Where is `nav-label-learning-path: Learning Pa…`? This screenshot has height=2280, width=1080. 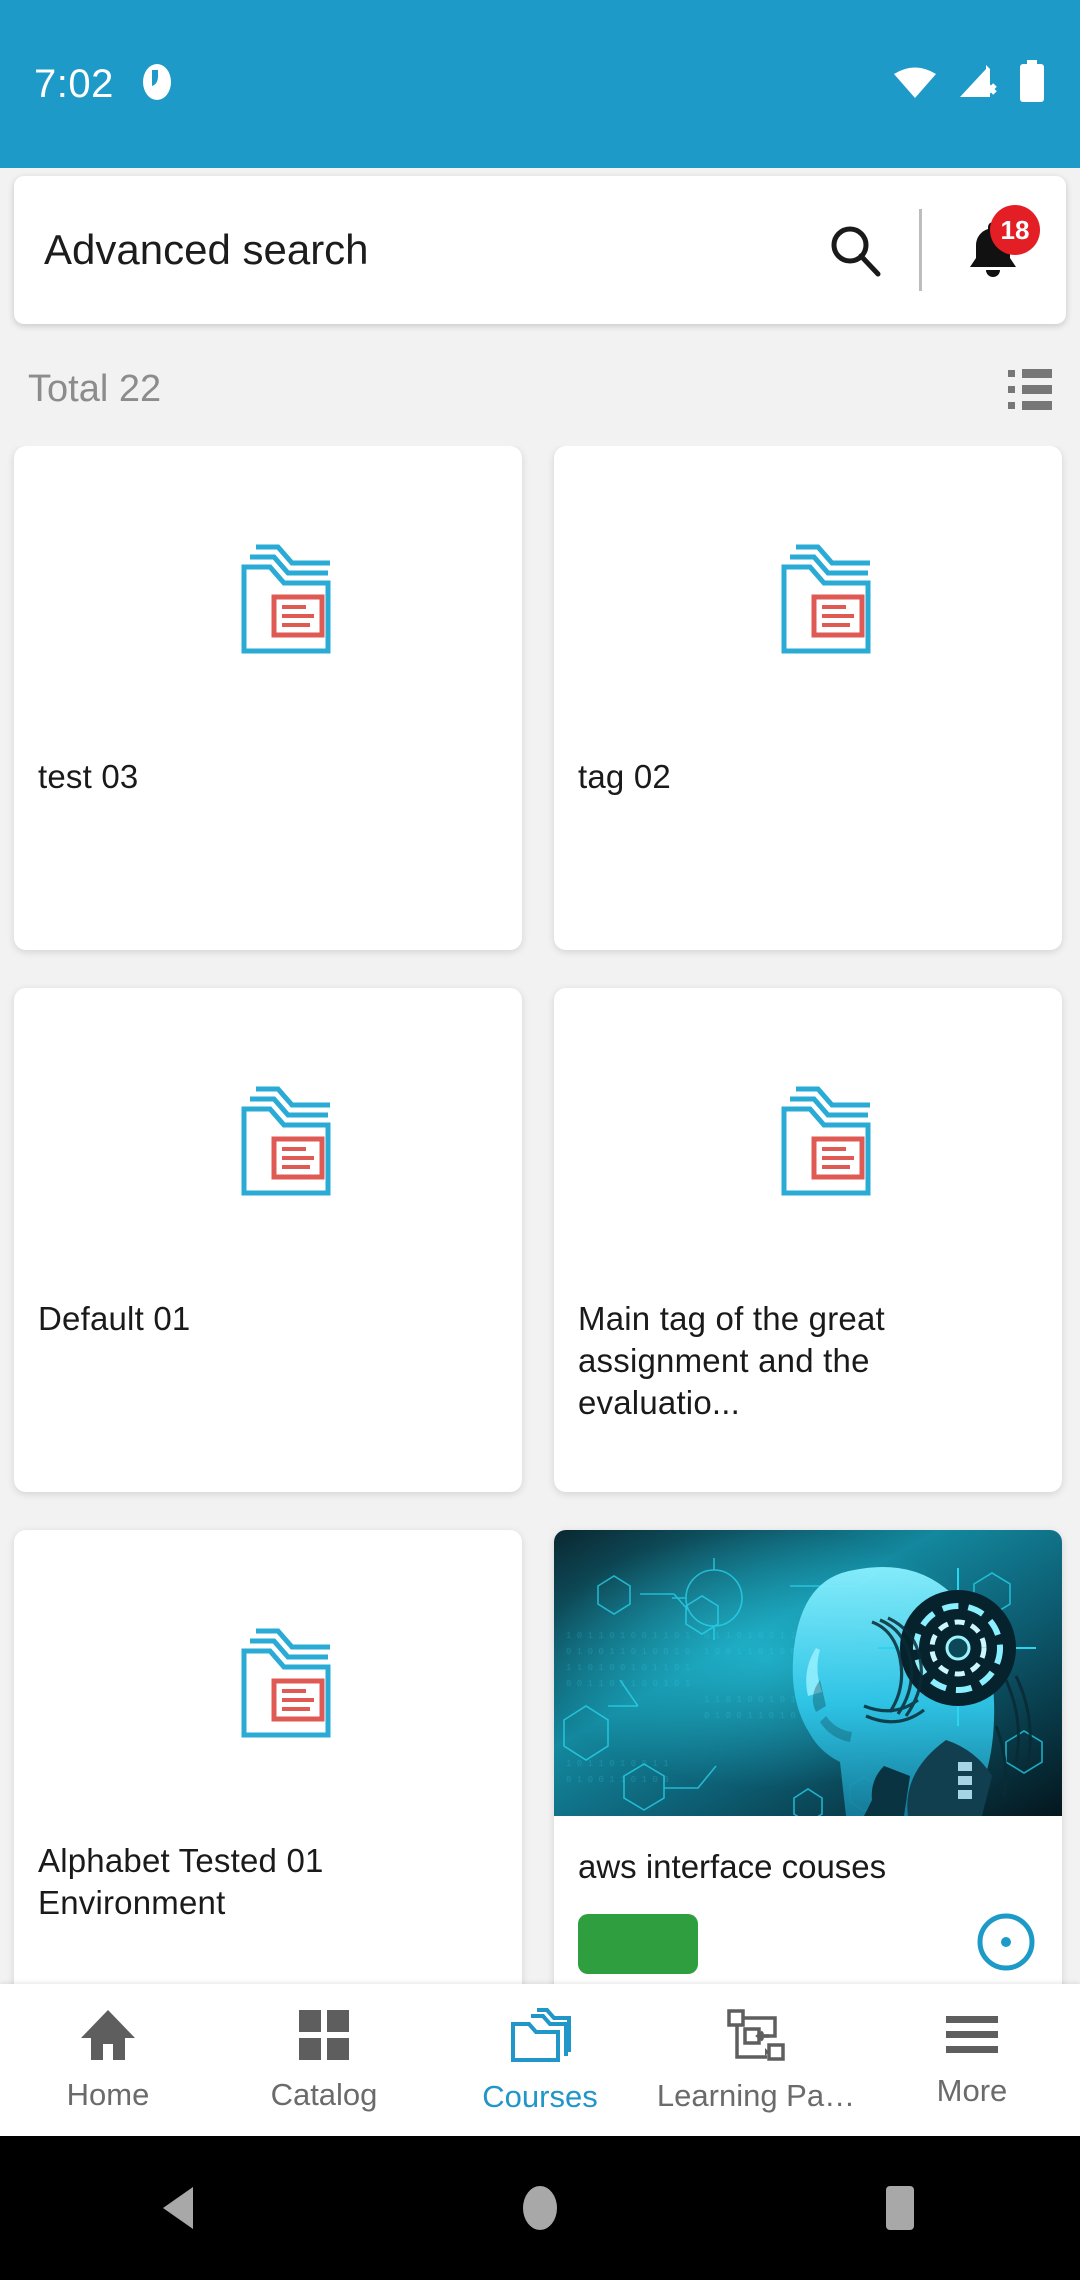
nav-label-learning-path: Learning Pa… is located at coordinates (756, 2095).